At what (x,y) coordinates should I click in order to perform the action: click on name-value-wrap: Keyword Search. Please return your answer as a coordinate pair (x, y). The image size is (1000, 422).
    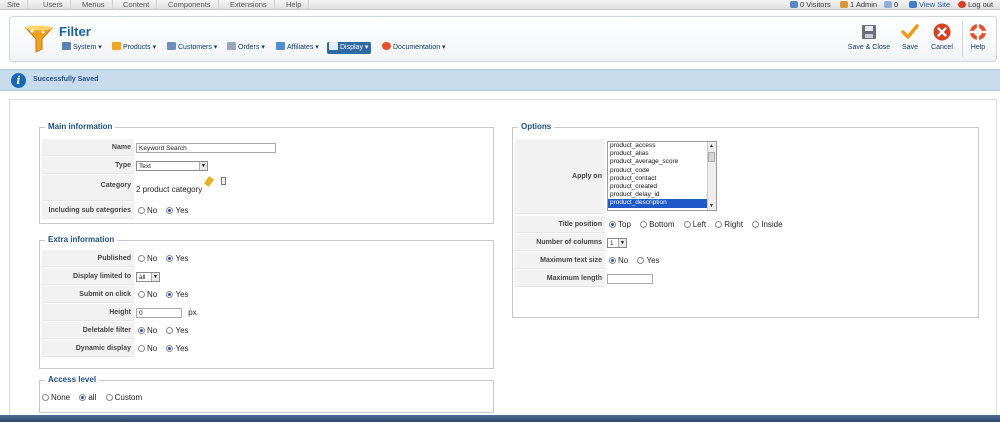
    Looking at the image, I should click on (206, 147).